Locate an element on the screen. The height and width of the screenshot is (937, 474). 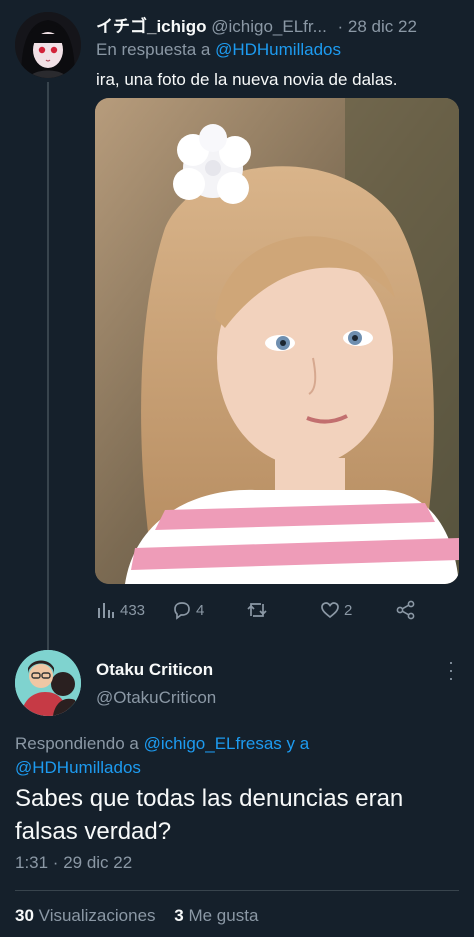
retweet-icon is located at coordinates (257, 610).